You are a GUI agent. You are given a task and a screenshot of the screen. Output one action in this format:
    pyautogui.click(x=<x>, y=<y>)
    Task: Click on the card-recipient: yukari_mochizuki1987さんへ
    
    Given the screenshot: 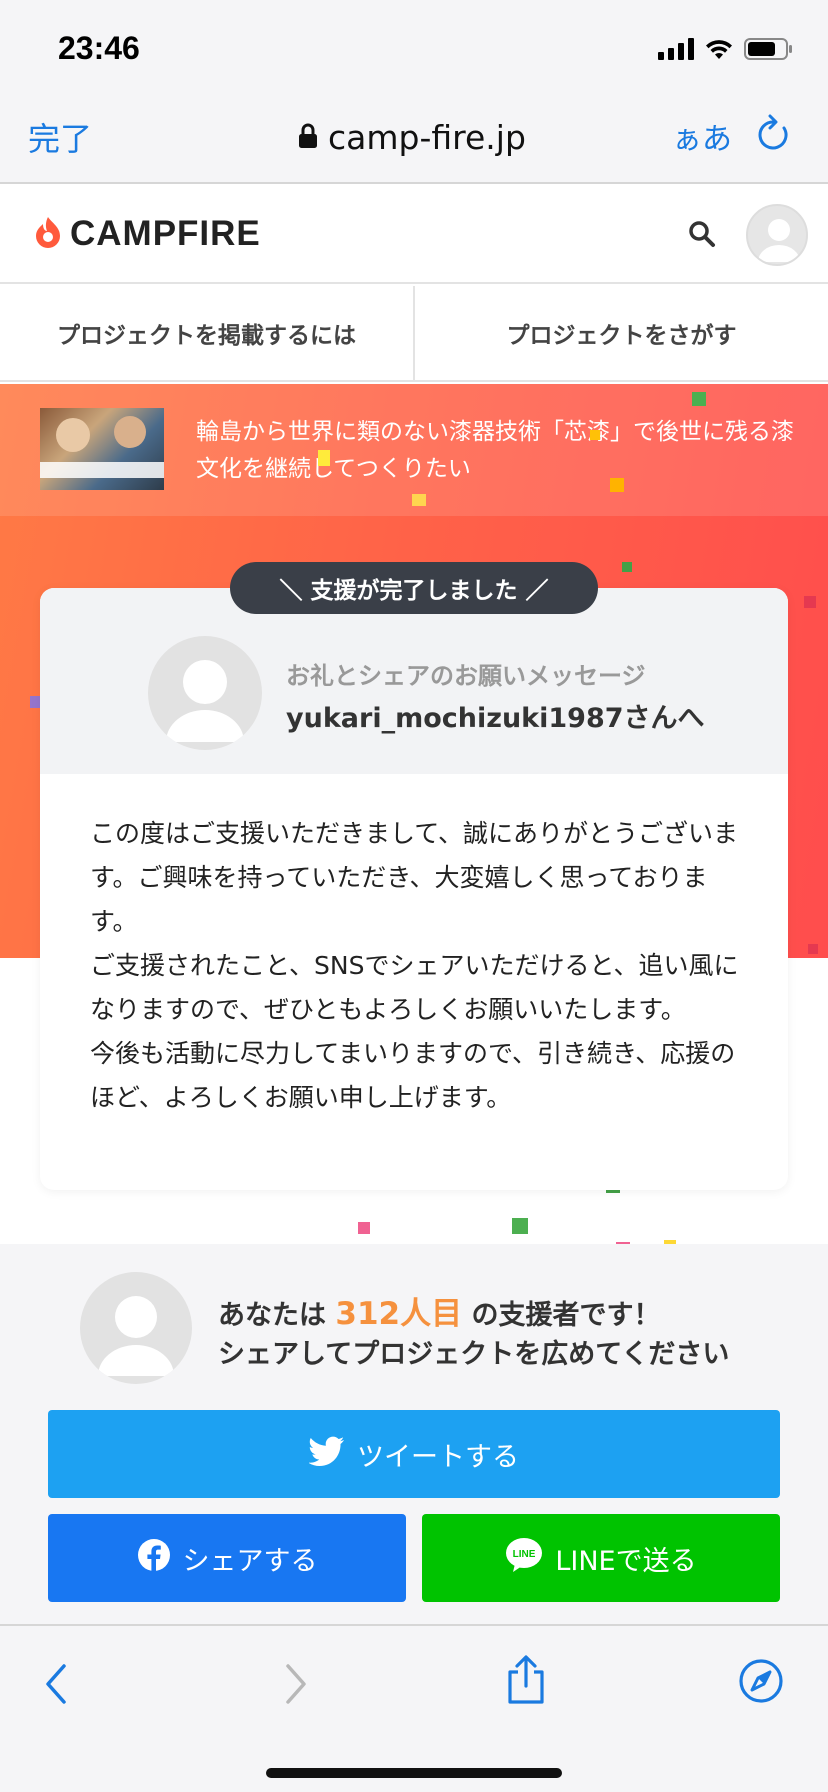 What is the action you would take?
    pyautogui.click(x=495, y=718)
    